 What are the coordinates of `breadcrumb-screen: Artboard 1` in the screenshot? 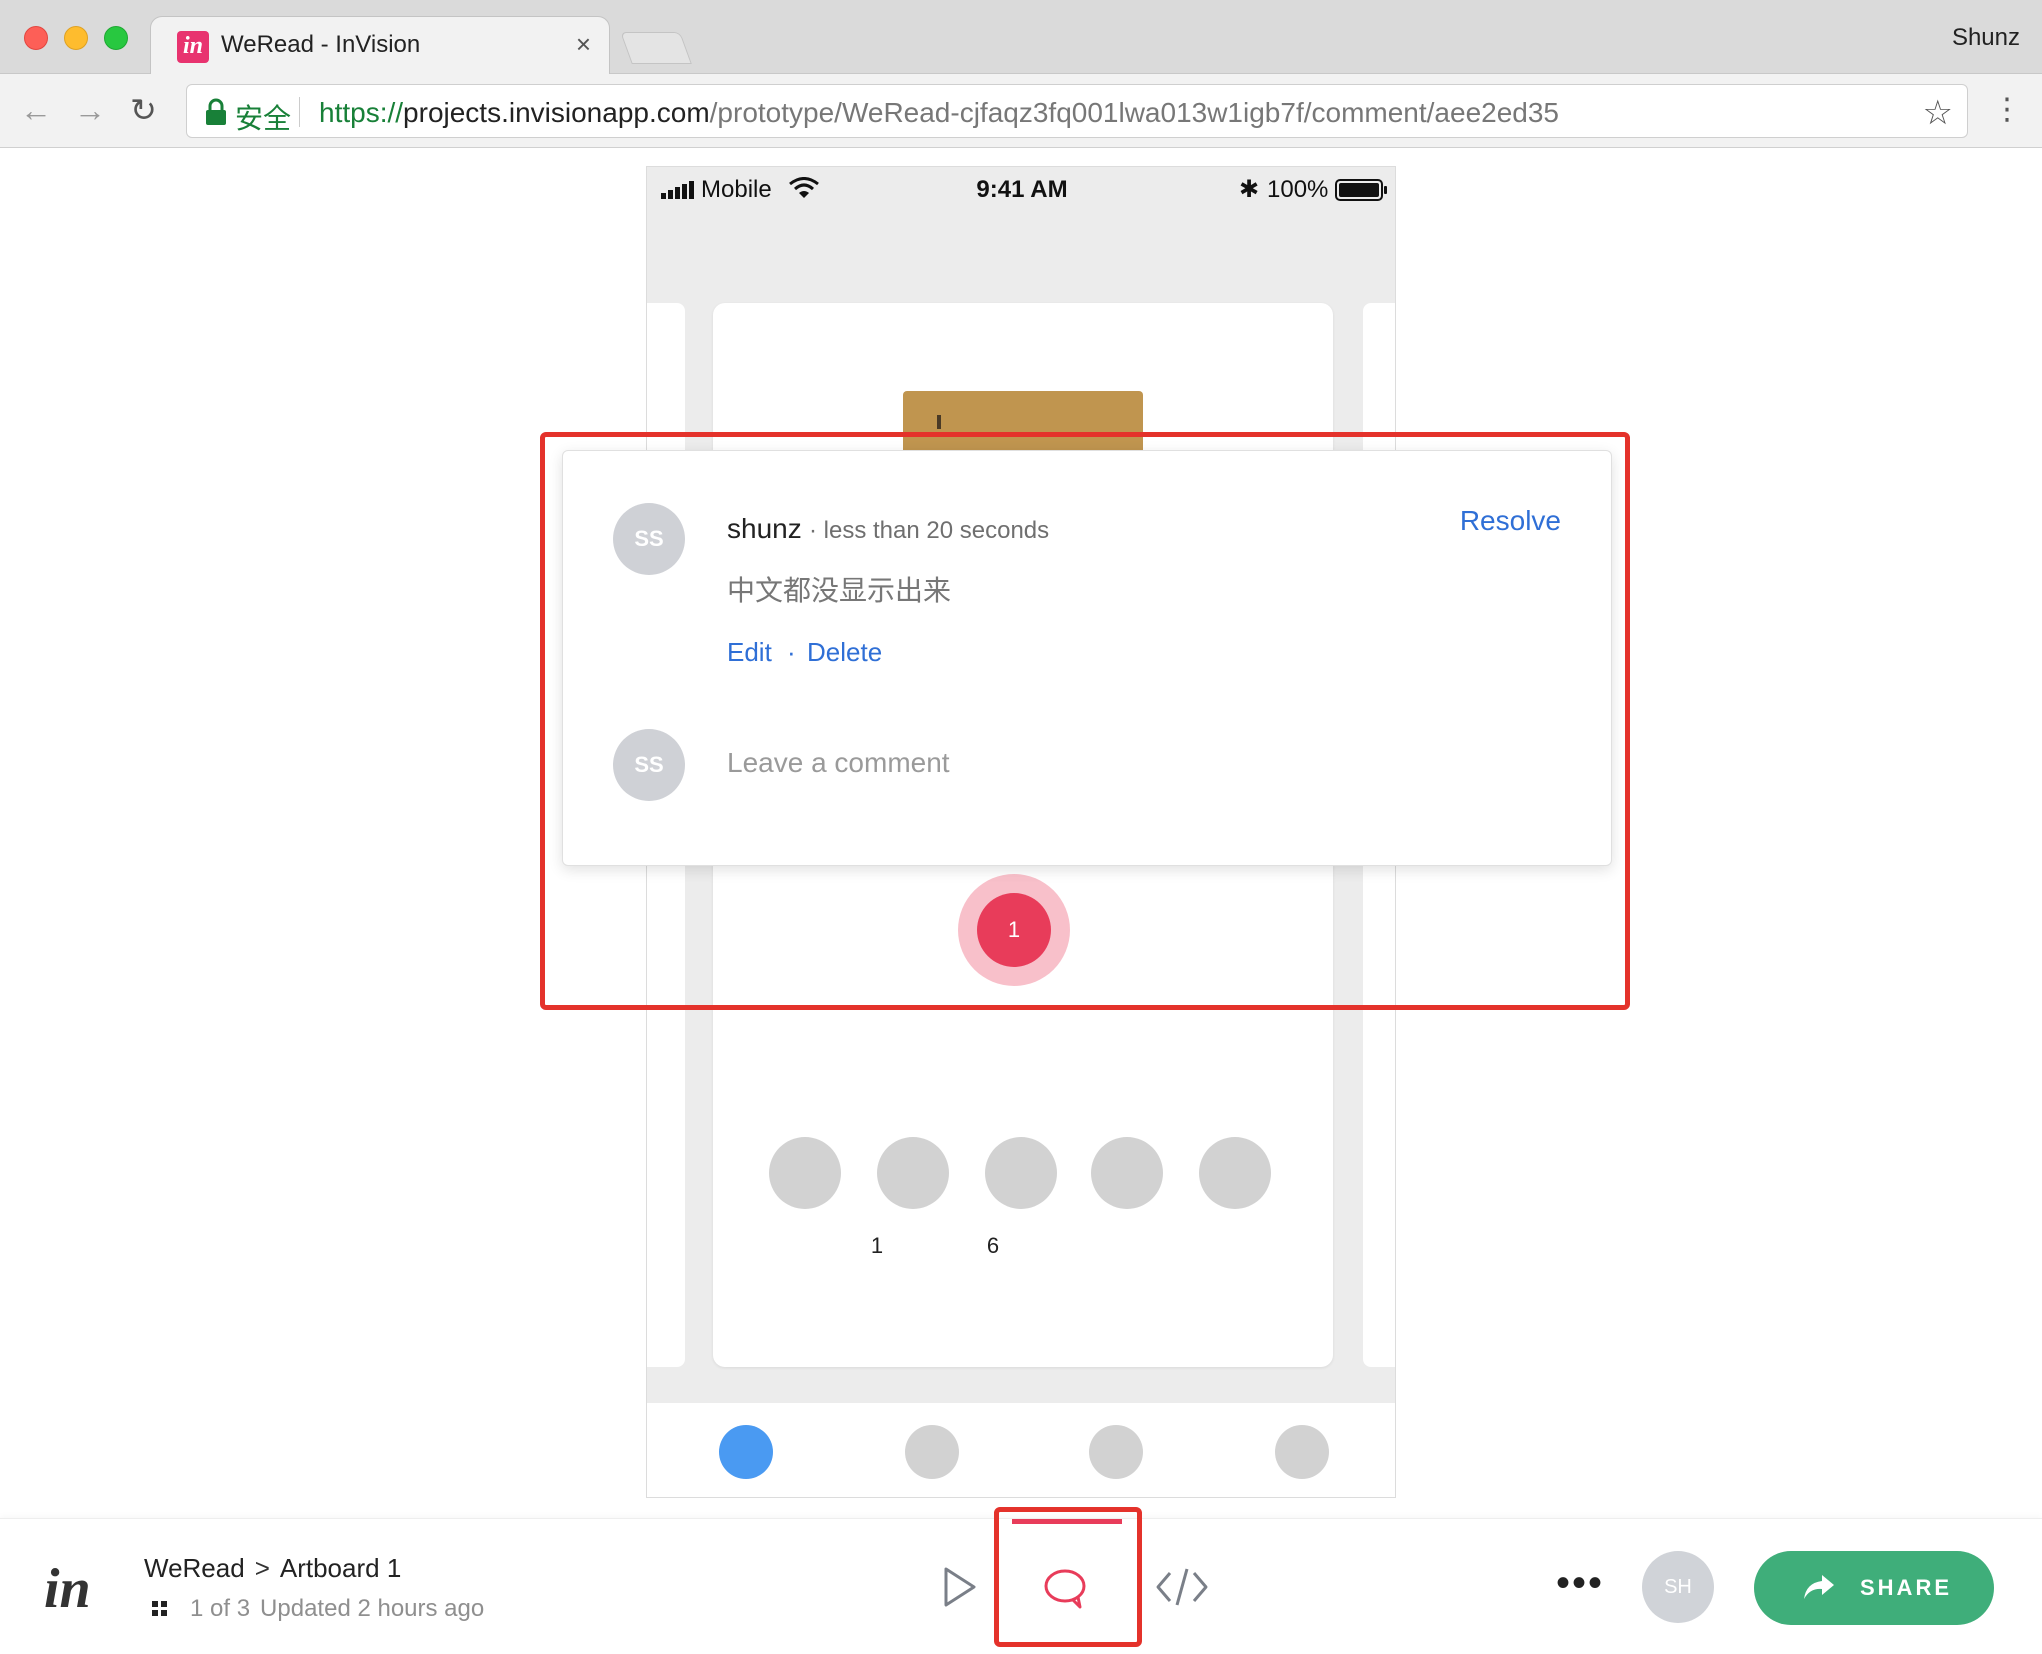 It's located at (340, 1568).